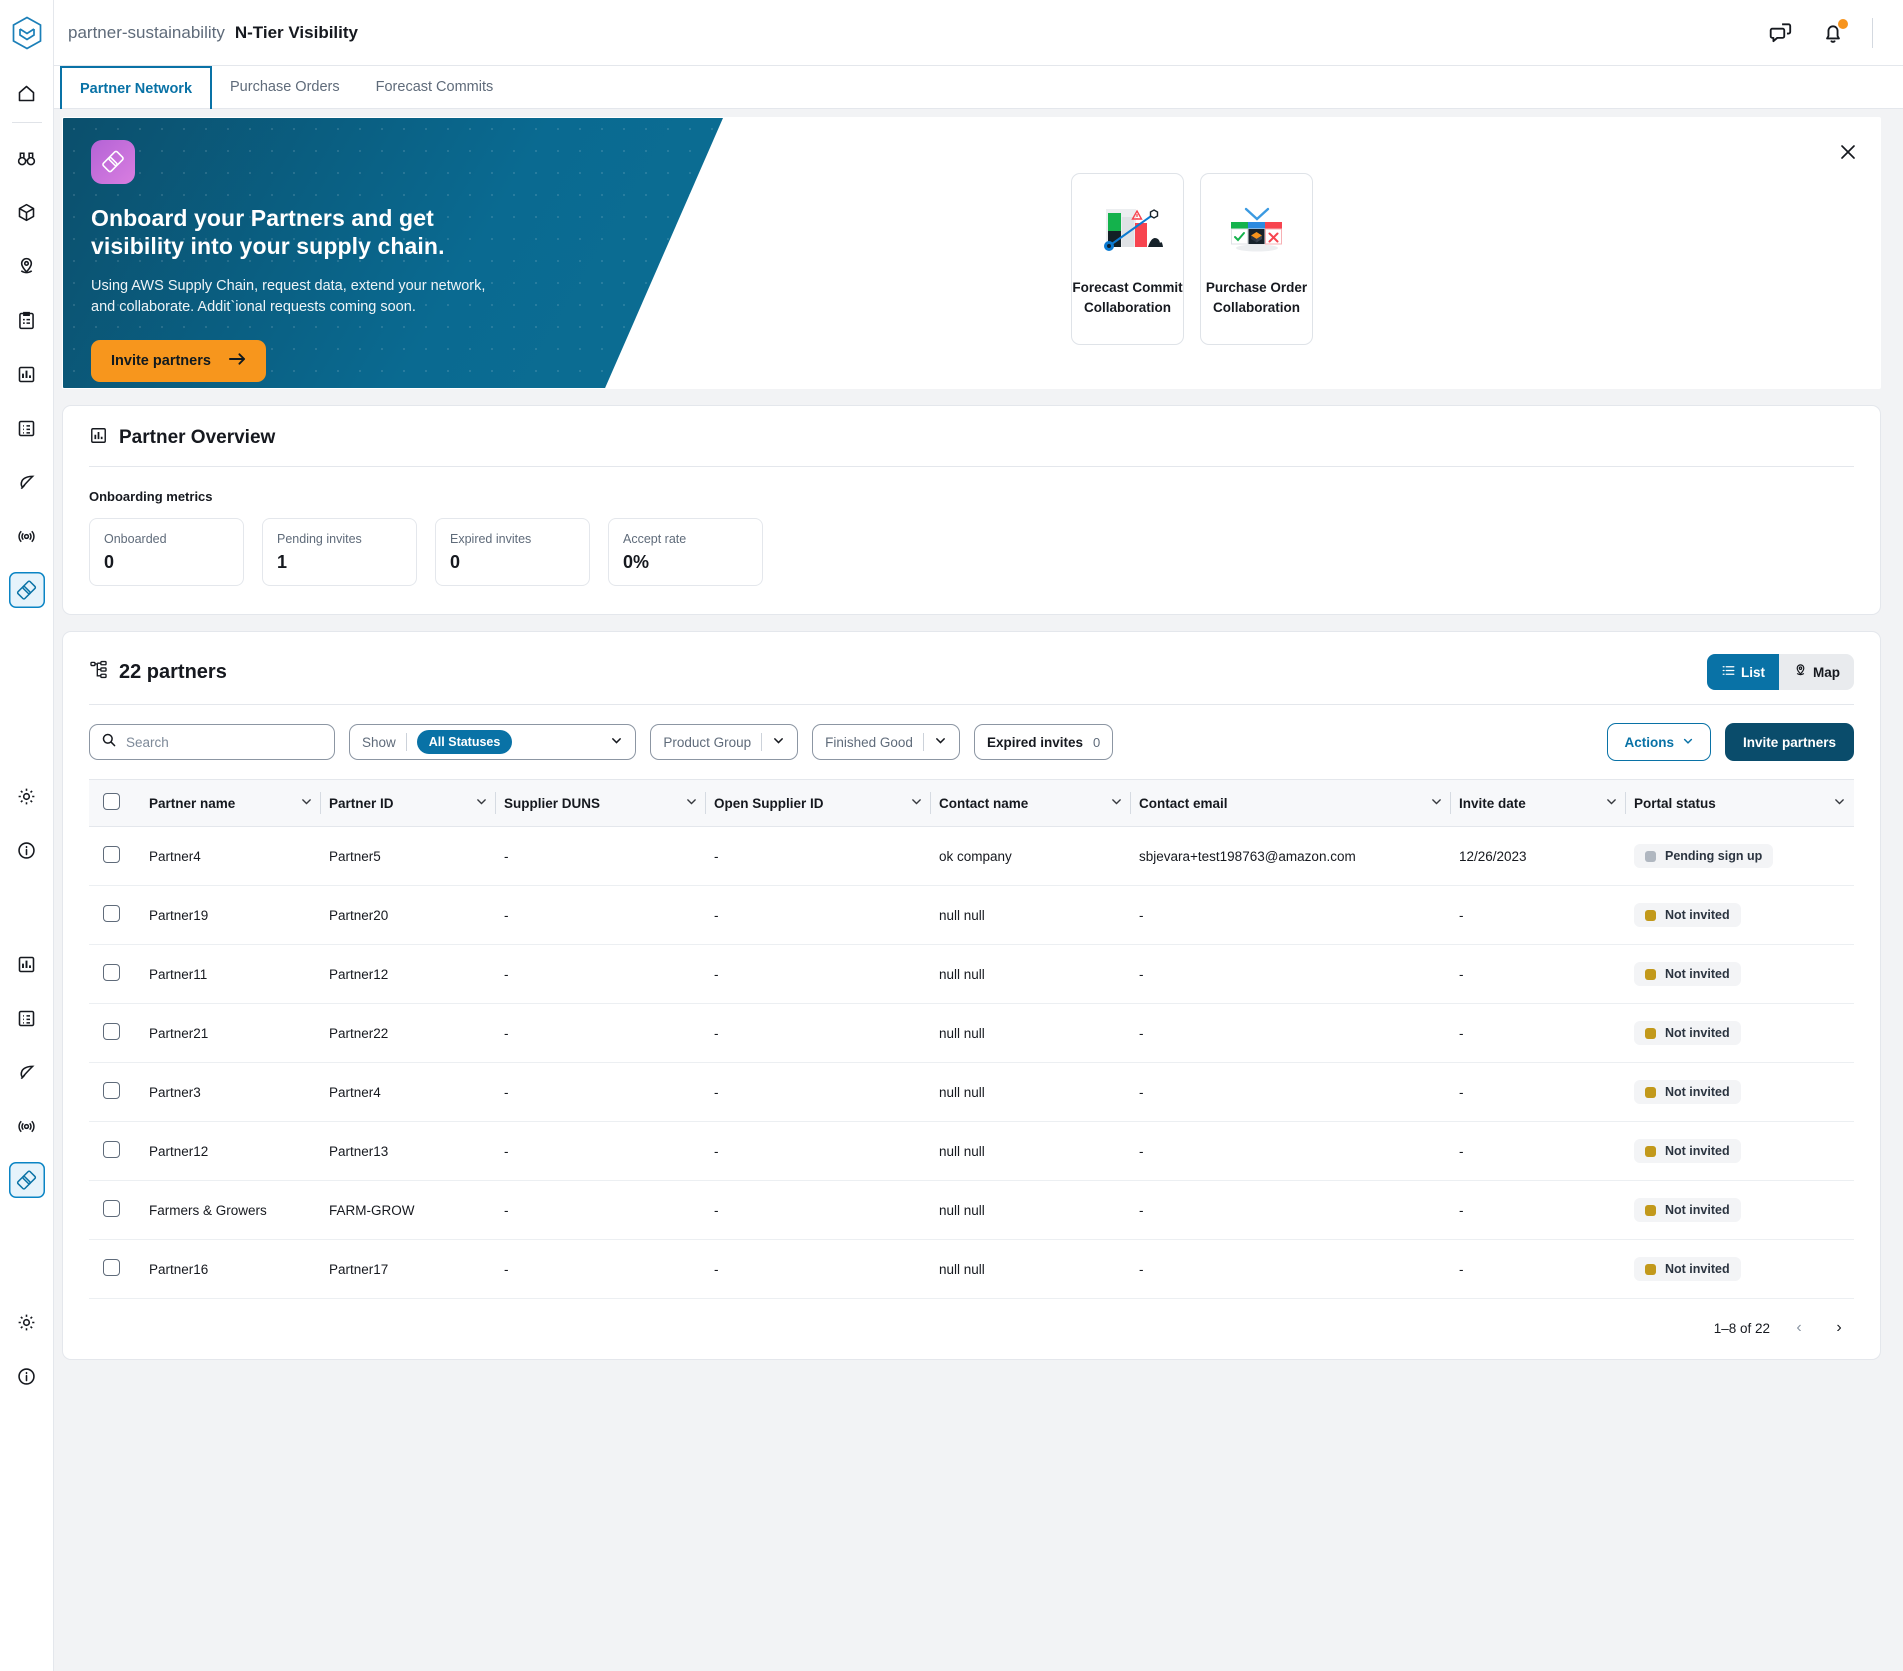 The width and height of the screenshot is (1903, 1671). Describe the element at coordinates (27, 320) in the screenshot. I see `sidebar-item-clipboard` at that location.